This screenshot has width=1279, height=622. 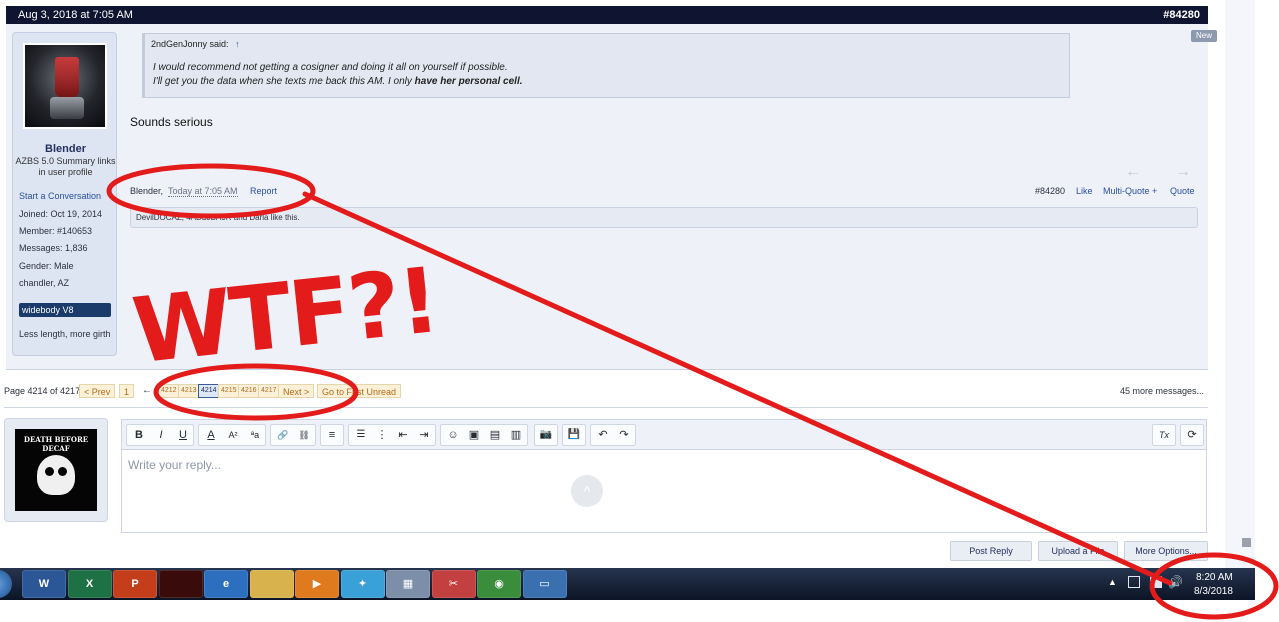 What do you see at coordinates (1183, 172) in the screenshot?
I see `next-post-arrow-icon: →` at bounding box center [1183, 172].